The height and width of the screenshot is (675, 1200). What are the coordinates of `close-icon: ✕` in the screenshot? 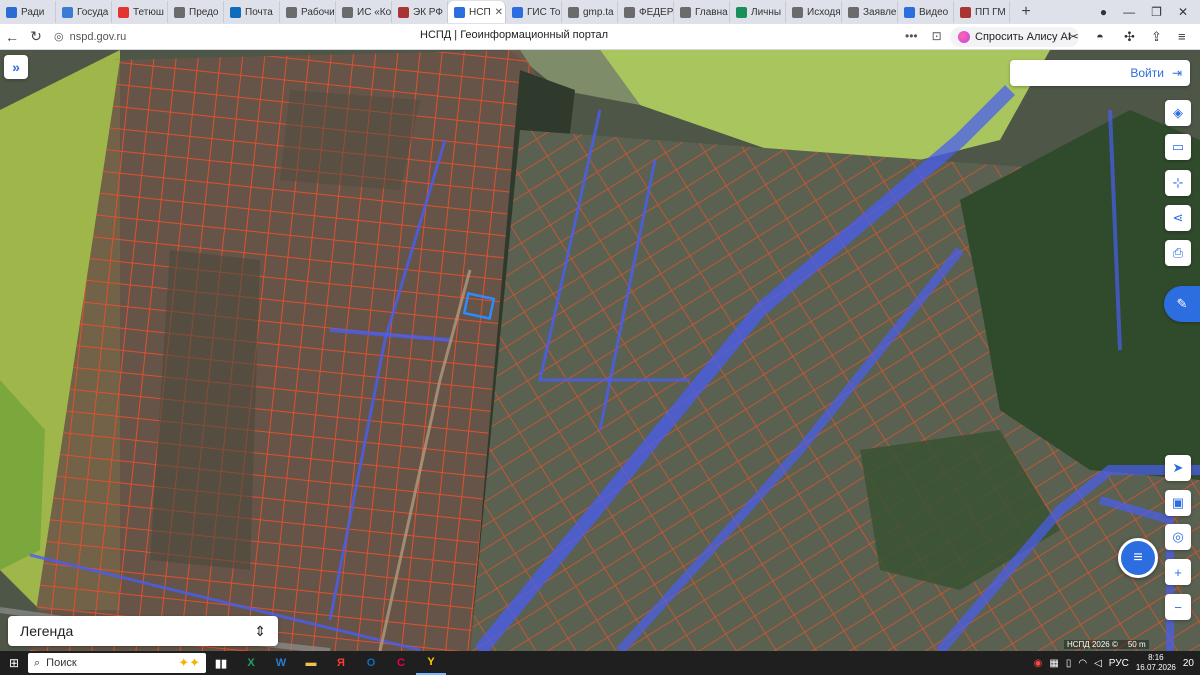 It's located at (1183, 12).